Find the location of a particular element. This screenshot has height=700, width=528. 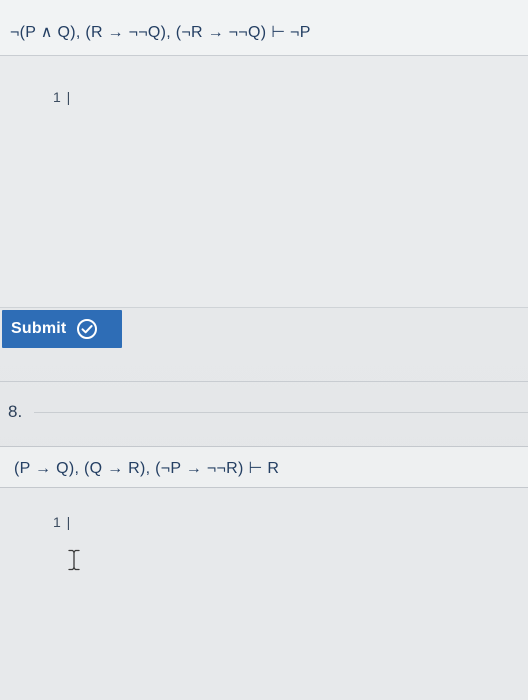

submit-bar: Submit is located at coordinates (264, 328).